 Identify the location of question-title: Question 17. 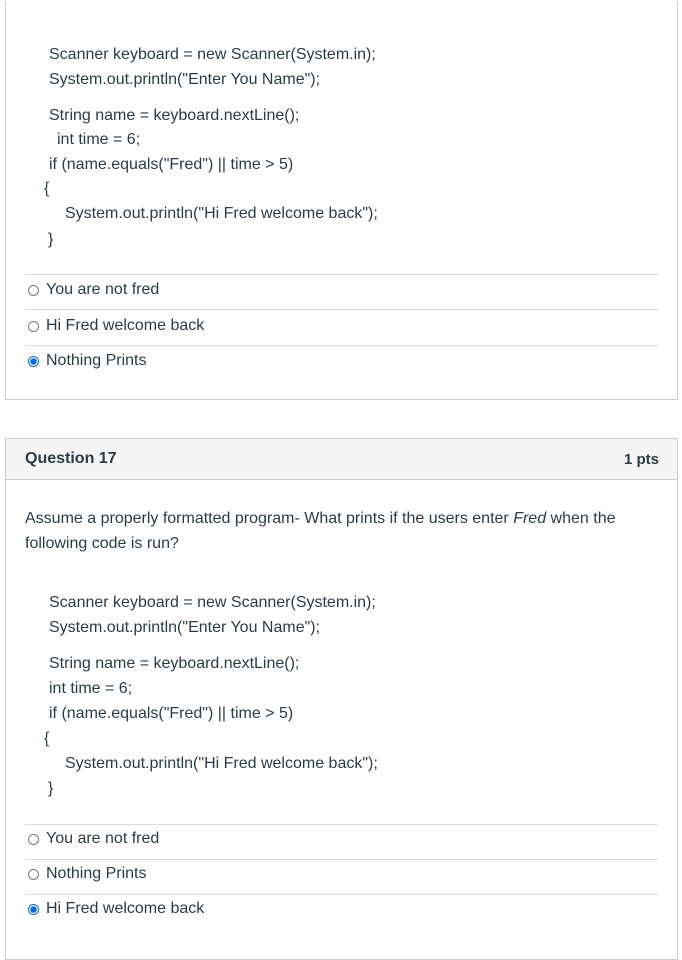
(71, 458).